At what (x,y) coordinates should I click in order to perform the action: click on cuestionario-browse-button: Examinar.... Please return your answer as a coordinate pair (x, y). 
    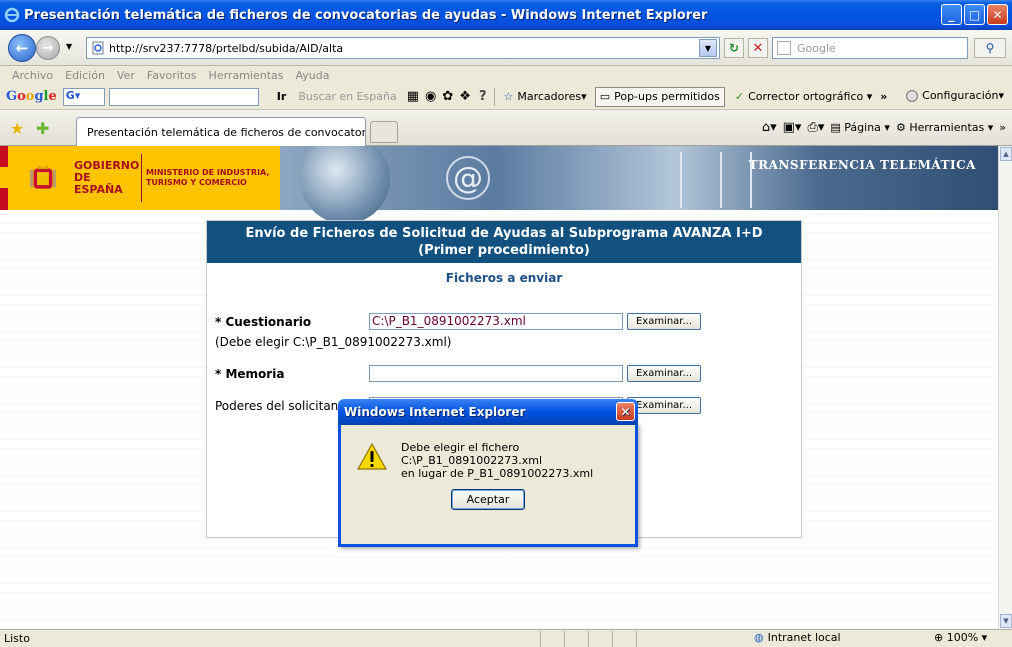
    Looking at the image, I should click on (664, 321).